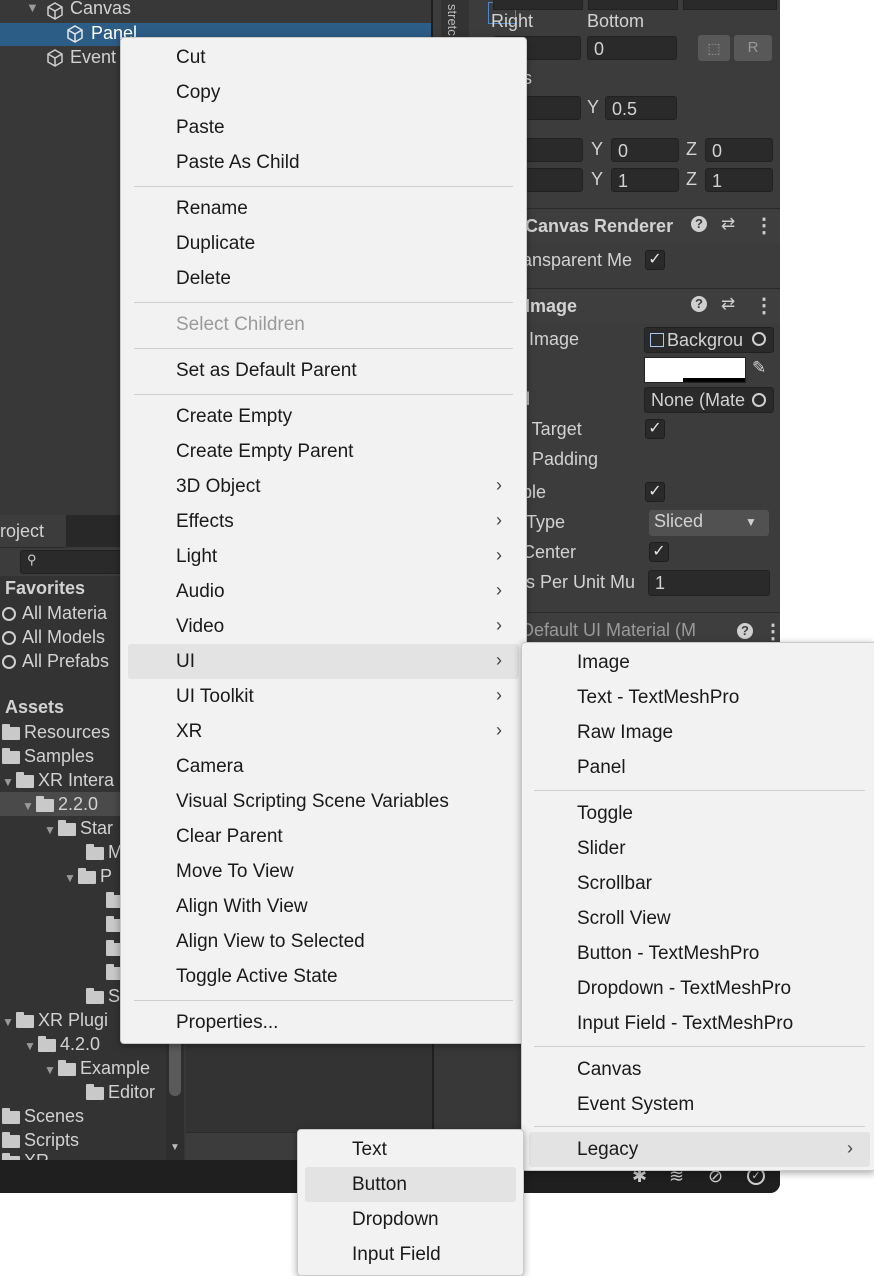 This screenshot has height=1276, width=874. What do you see at coordinates (695, 370) in the screenshot?
I see `color-swatch` at bounding box center [695, 370].